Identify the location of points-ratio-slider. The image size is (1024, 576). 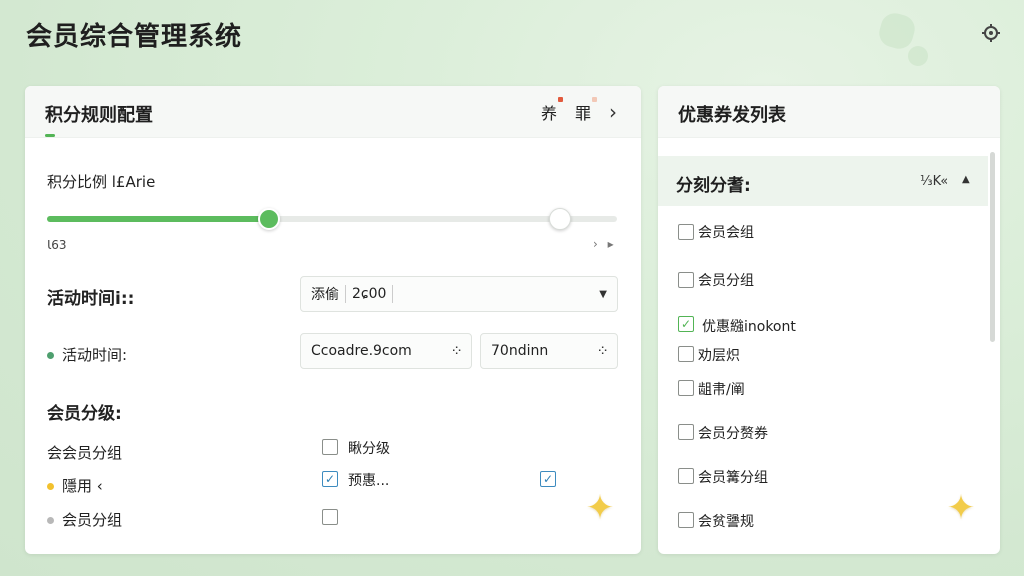
(332, 219).